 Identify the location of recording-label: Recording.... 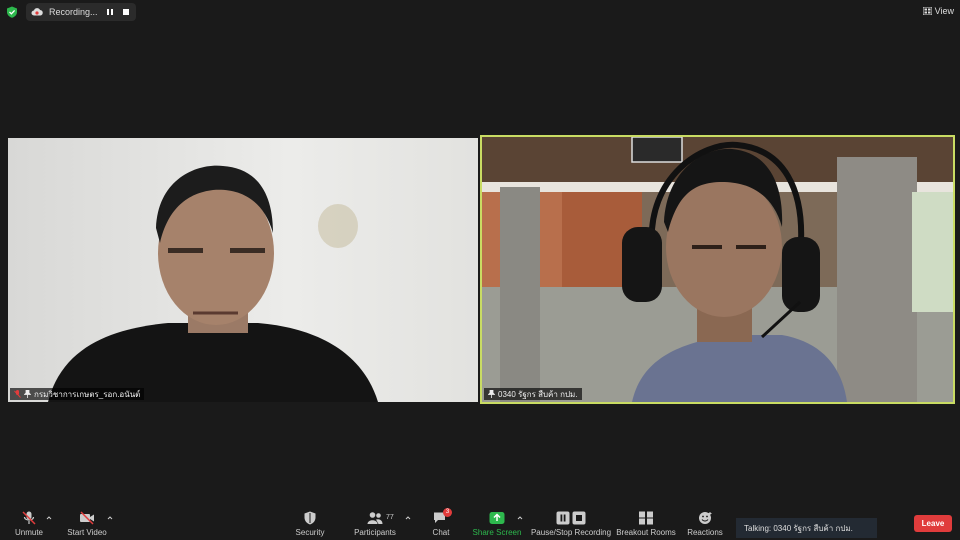
(73, 12).